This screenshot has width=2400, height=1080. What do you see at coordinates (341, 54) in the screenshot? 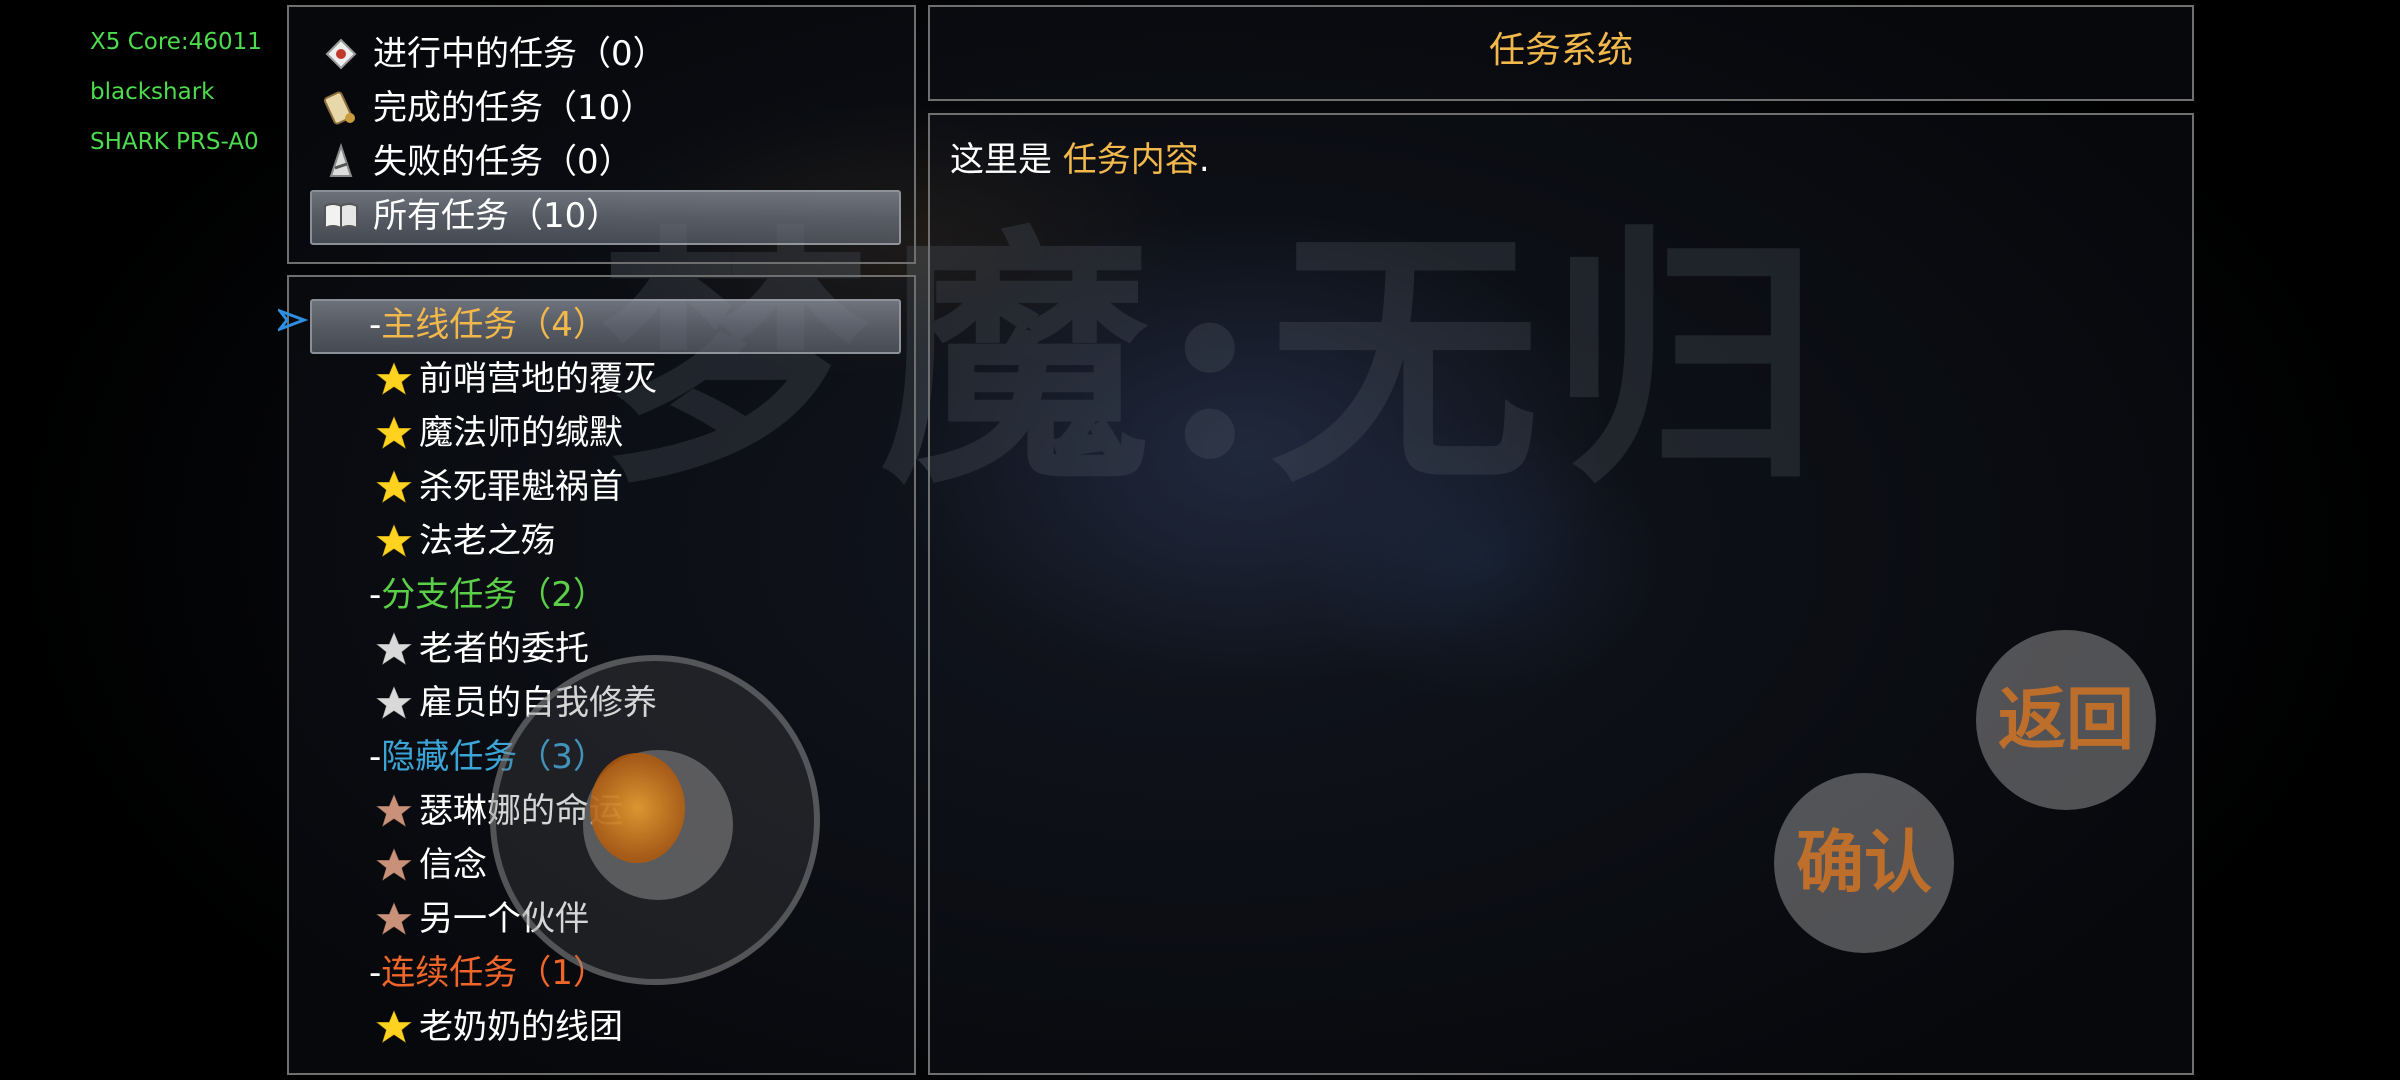
I see `scroll-envelope-icon` at bounding box center [341, 54].